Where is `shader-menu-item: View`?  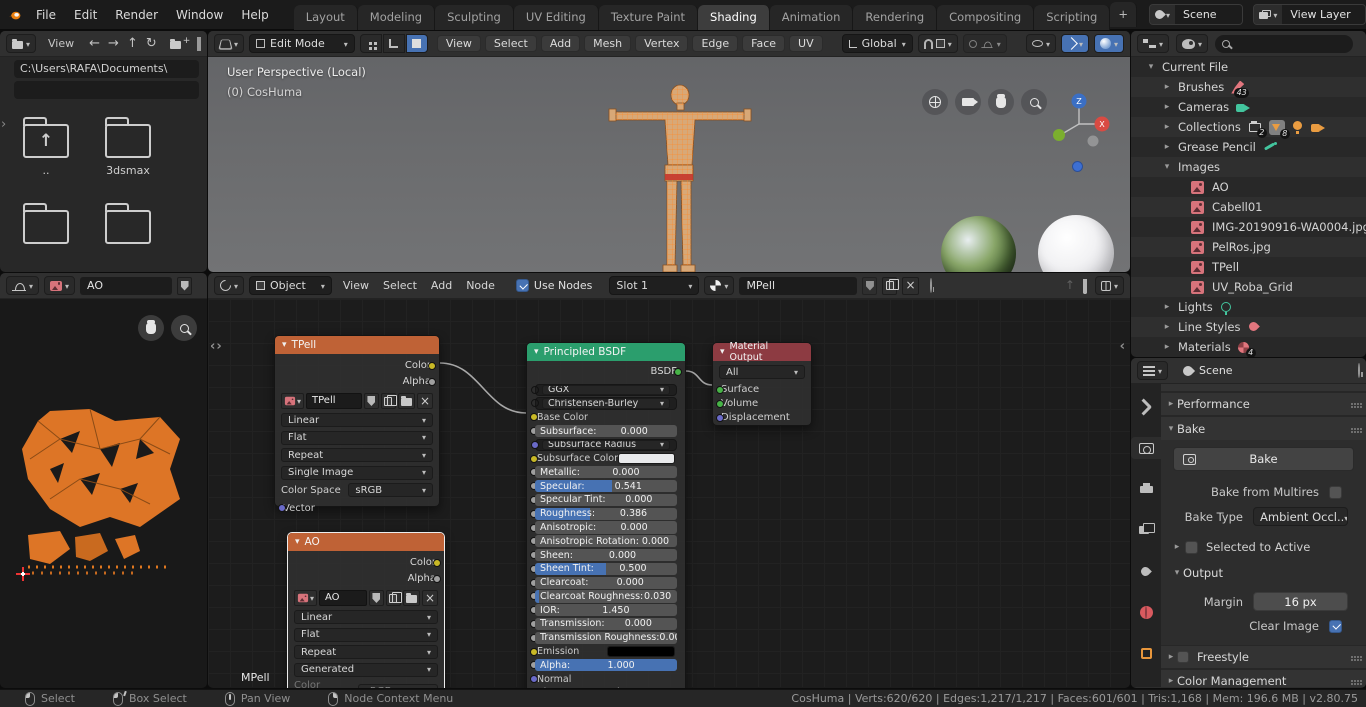
shader-menu-item: View is located at coordinates (356, 285).